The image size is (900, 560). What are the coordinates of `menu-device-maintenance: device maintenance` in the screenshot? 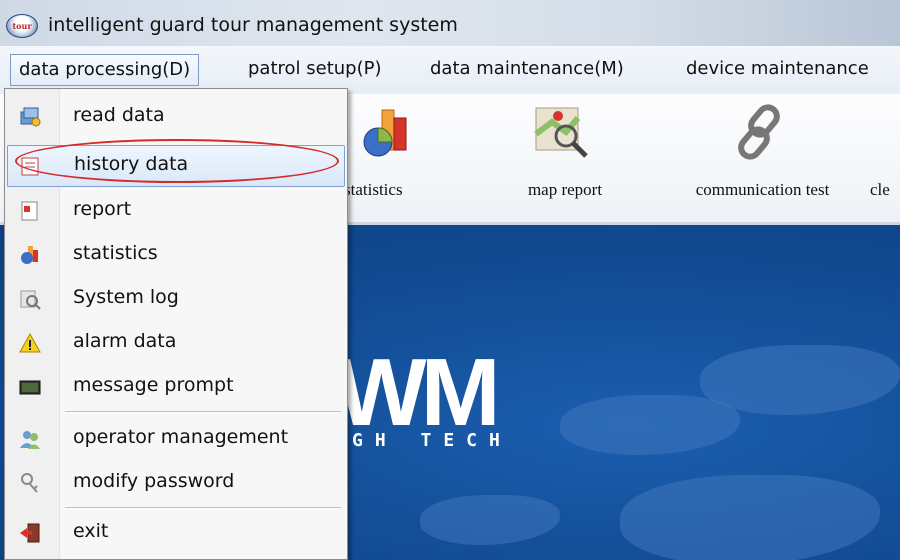 It's located at (777, 69).